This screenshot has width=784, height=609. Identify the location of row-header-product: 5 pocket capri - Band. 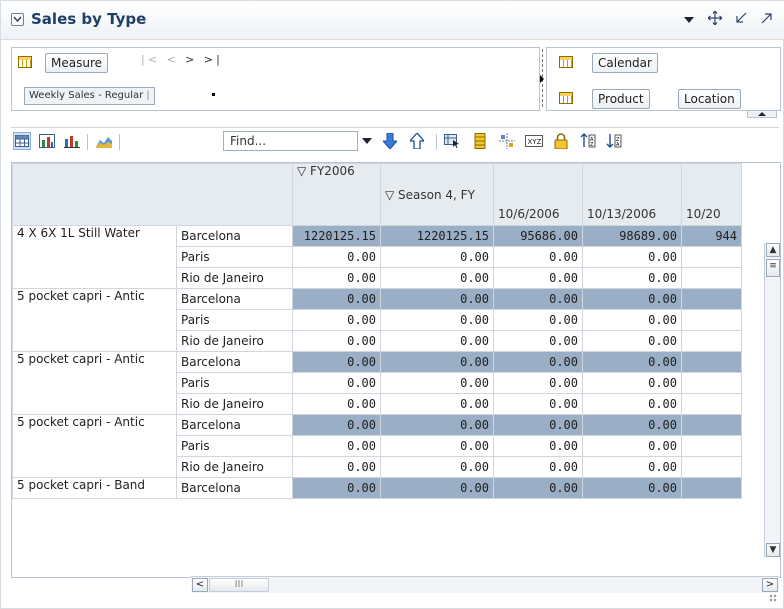
(94, 488).